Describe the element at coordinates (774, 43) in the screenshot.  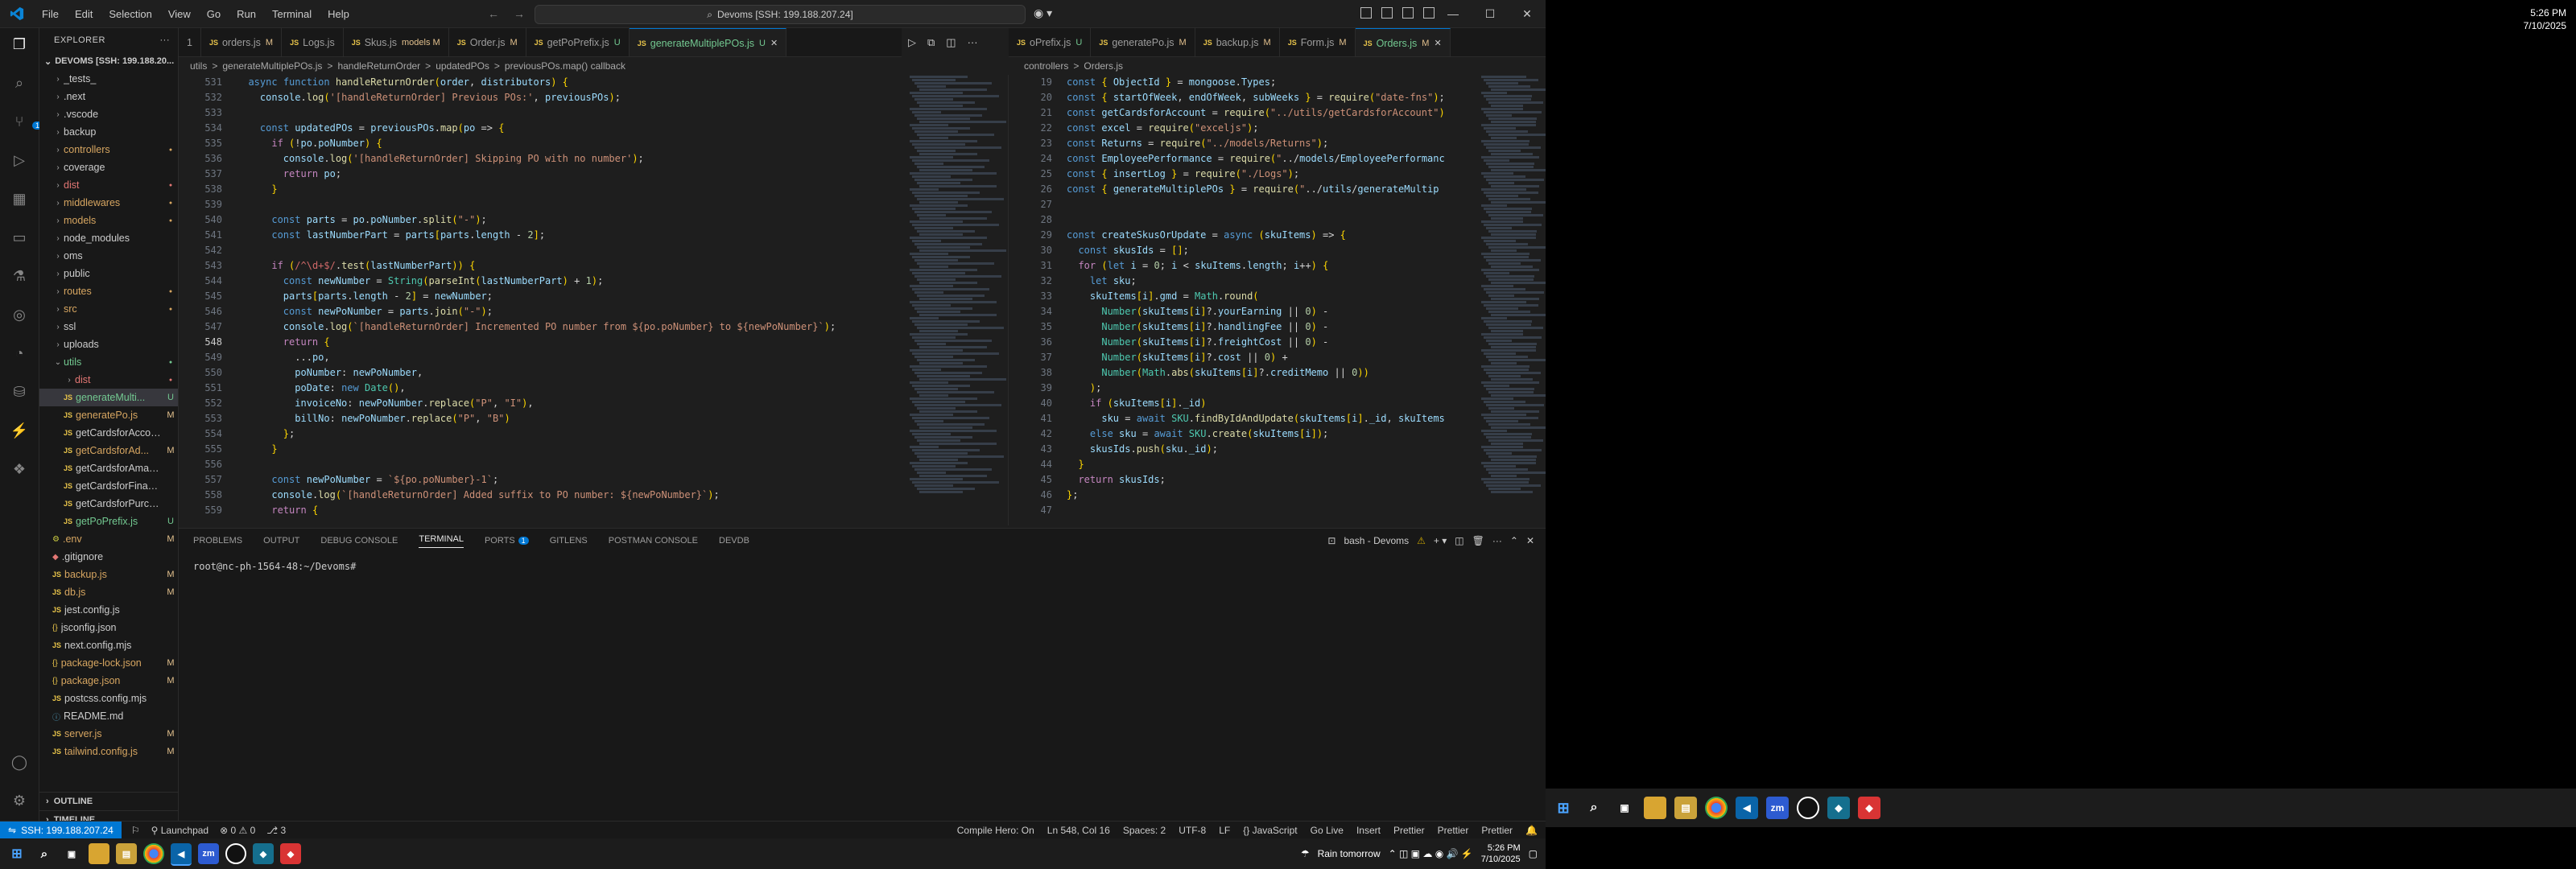
I see `close-tab-icon: ✕` at that location.